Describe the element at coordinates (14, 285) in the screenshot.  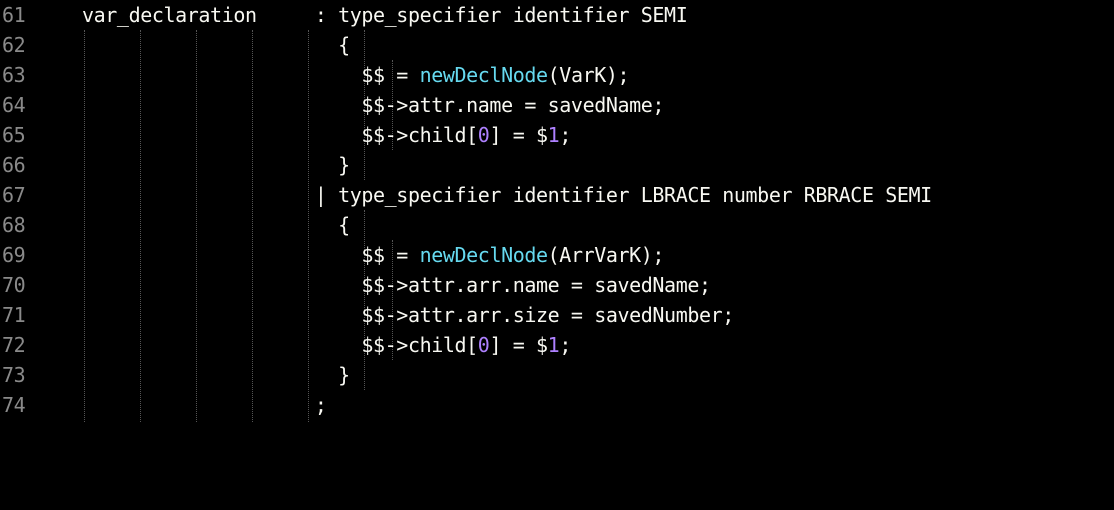
I see `line-number: 70` at that location.